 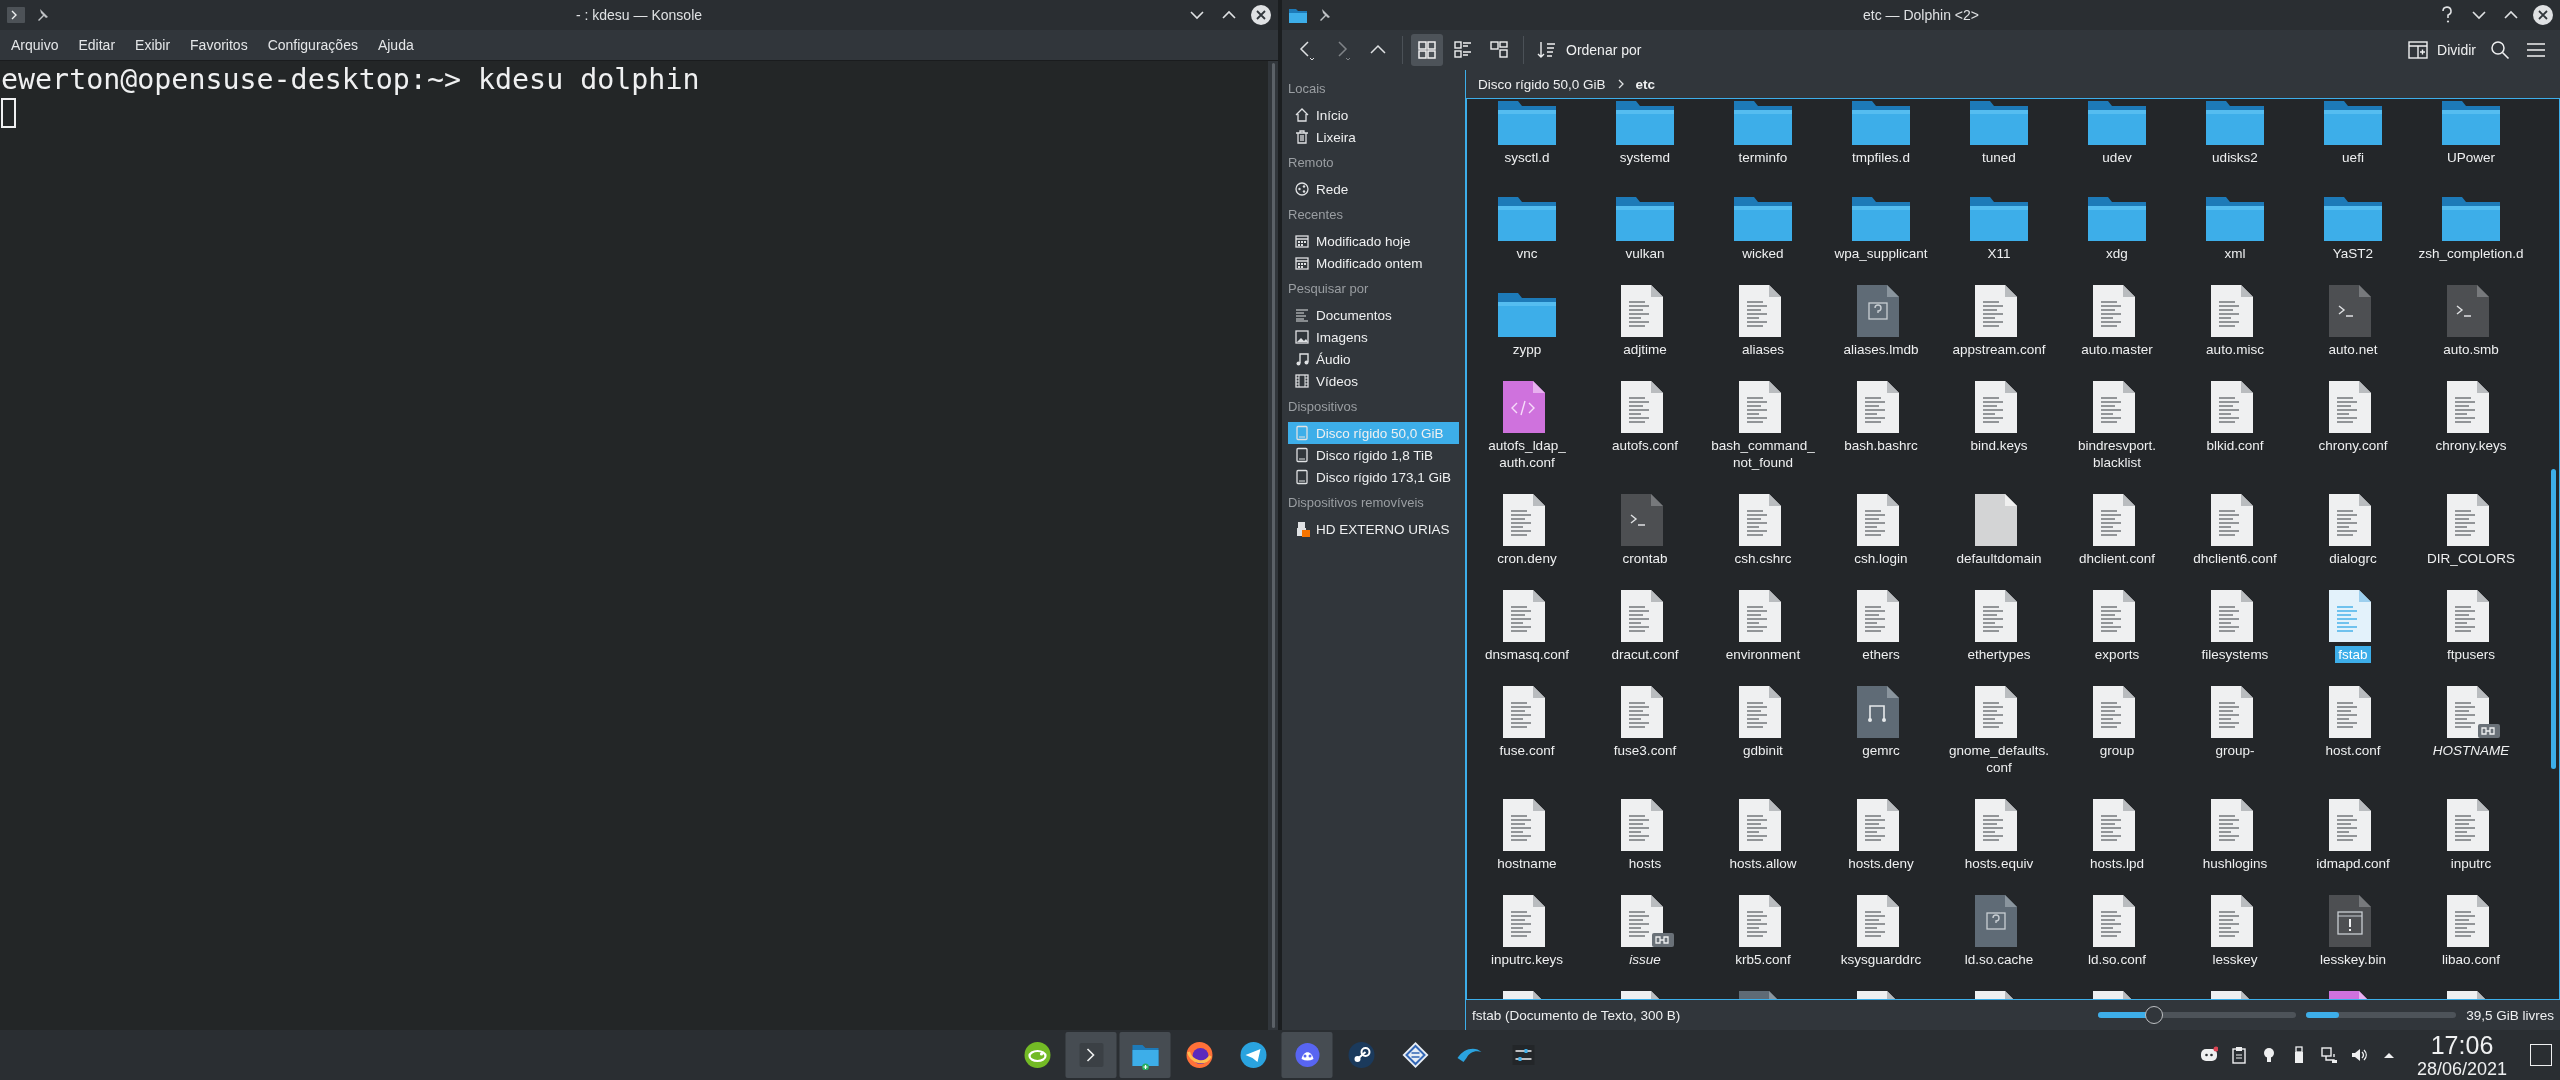 What do you see at coordinates (1373, 189) in the screenshot?
I see `sidebar-item: Rede` at bounding box center [1373, 189].